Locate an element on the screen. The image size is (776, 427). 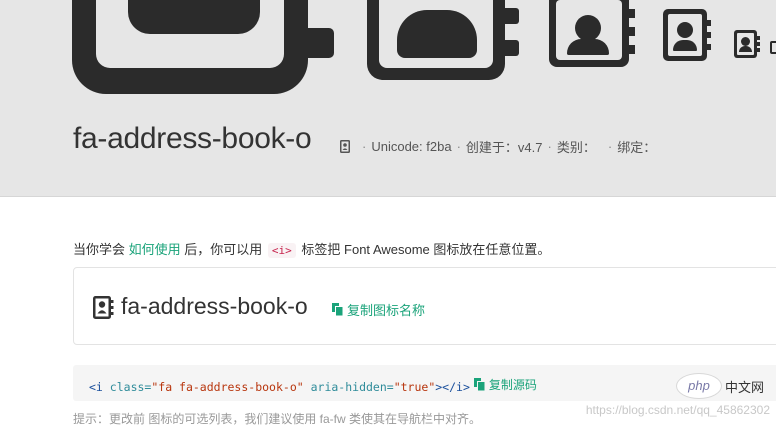
address-book-icon-xs is located at coordinates (747, 44).